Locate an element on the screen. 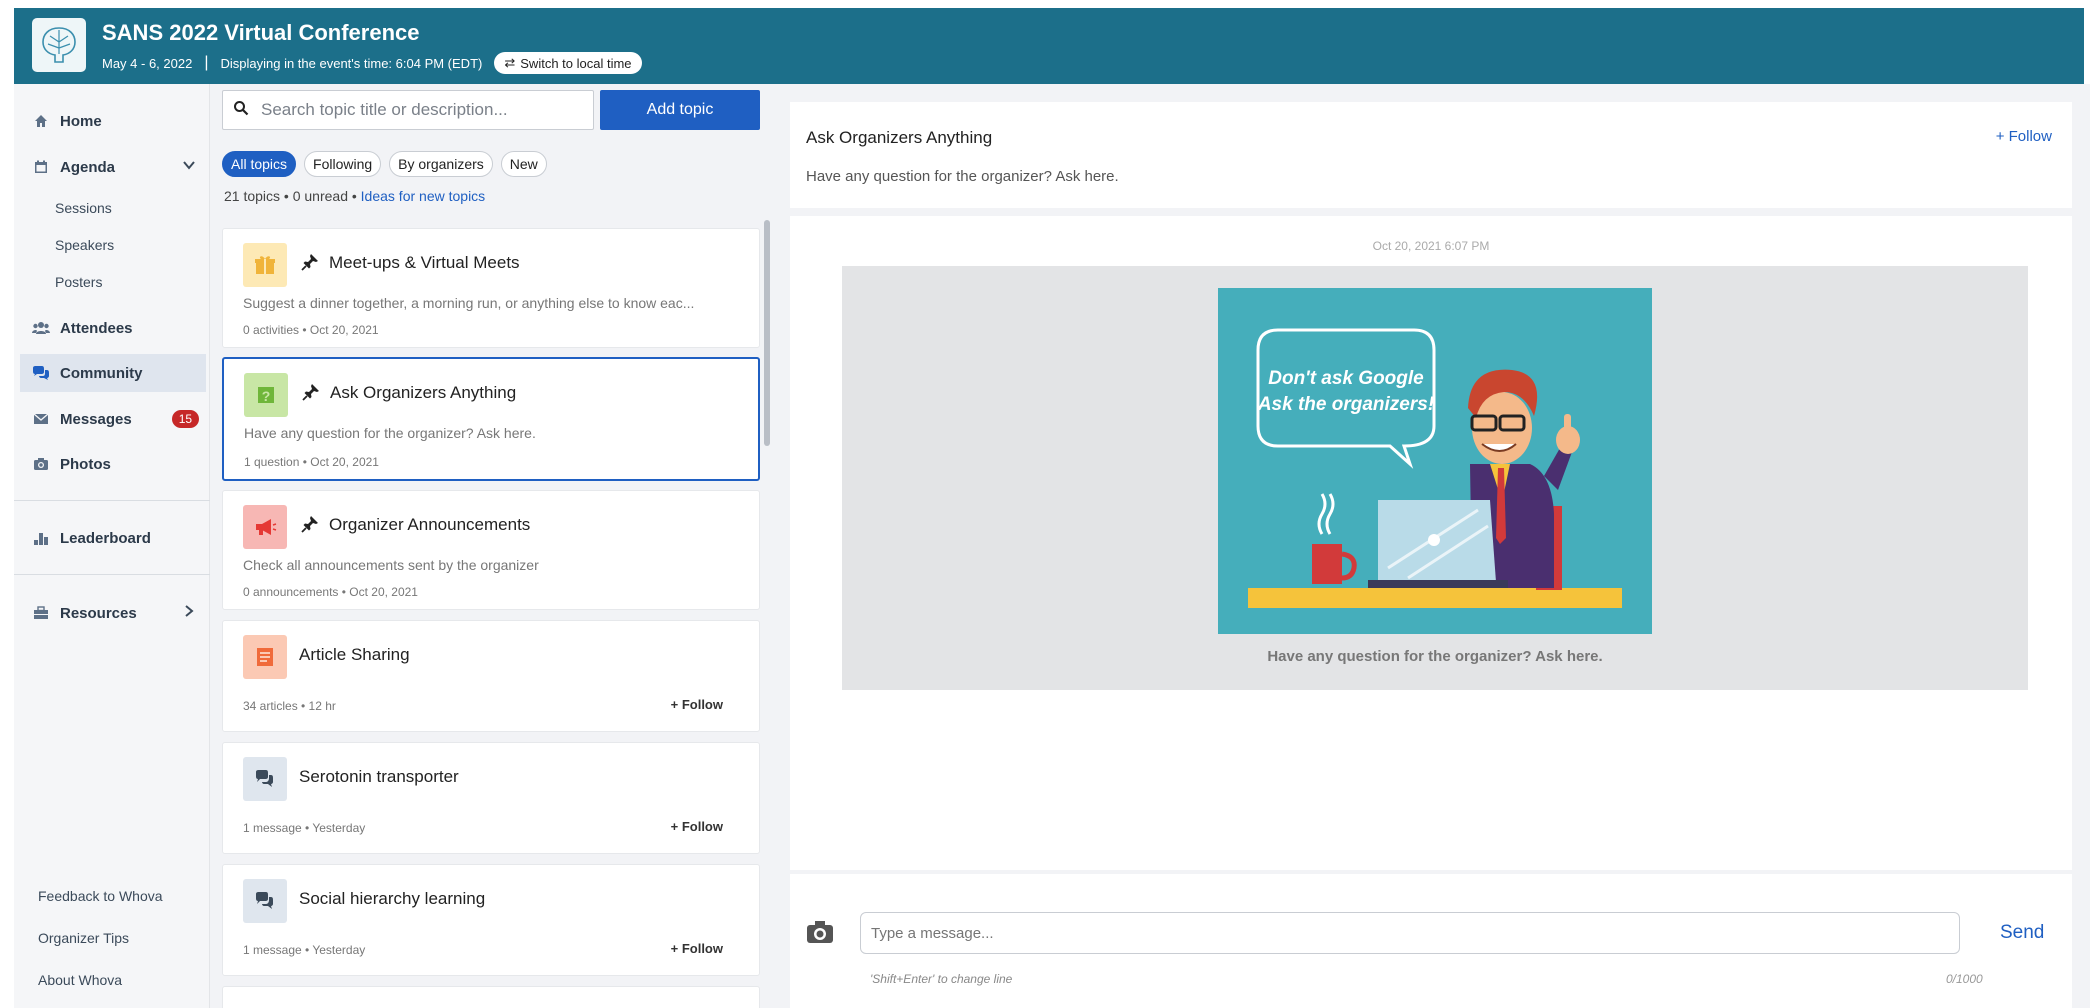  sidebar-label: Agenda is located at coordinates (88, 167).